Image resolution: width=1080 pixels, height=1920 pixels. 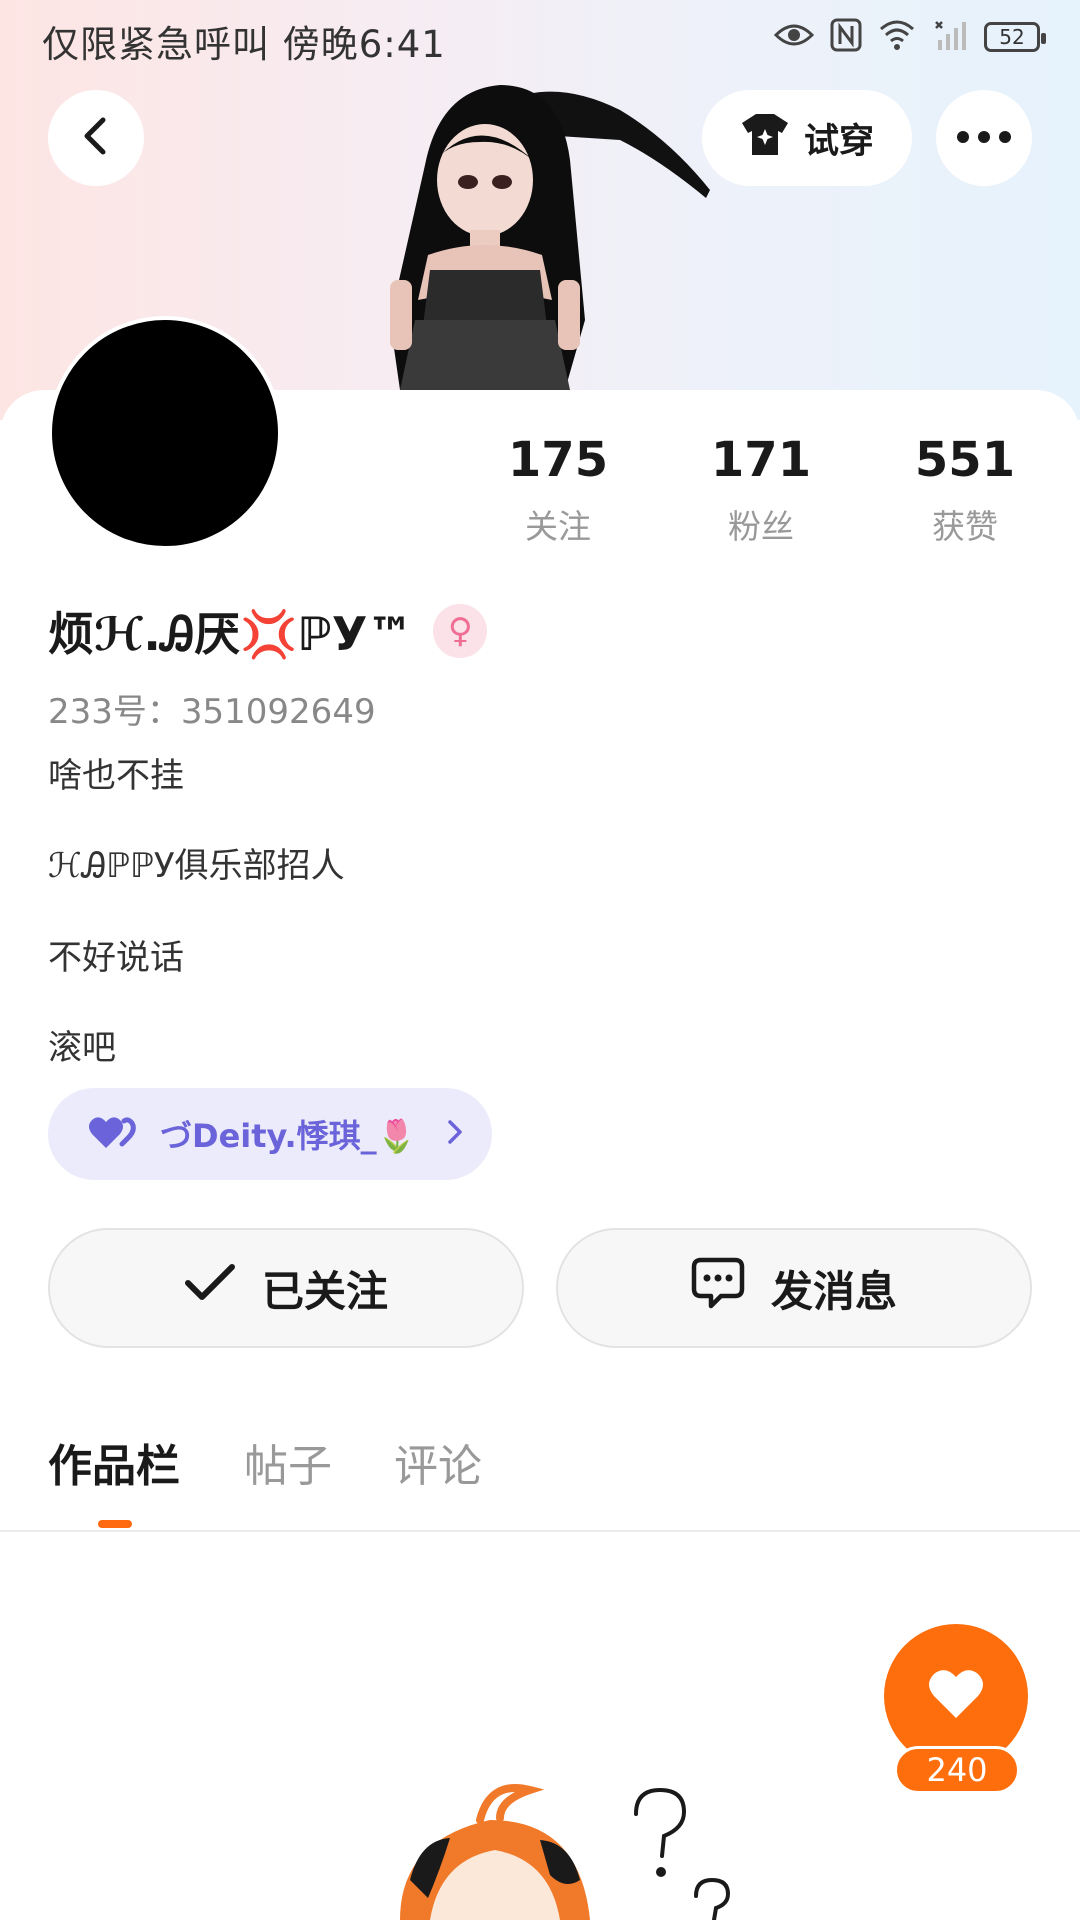 What do you see at coordinates (956, 1696) in the screenshot?
I see `heart-icon` at bounding box center [956, 1696].